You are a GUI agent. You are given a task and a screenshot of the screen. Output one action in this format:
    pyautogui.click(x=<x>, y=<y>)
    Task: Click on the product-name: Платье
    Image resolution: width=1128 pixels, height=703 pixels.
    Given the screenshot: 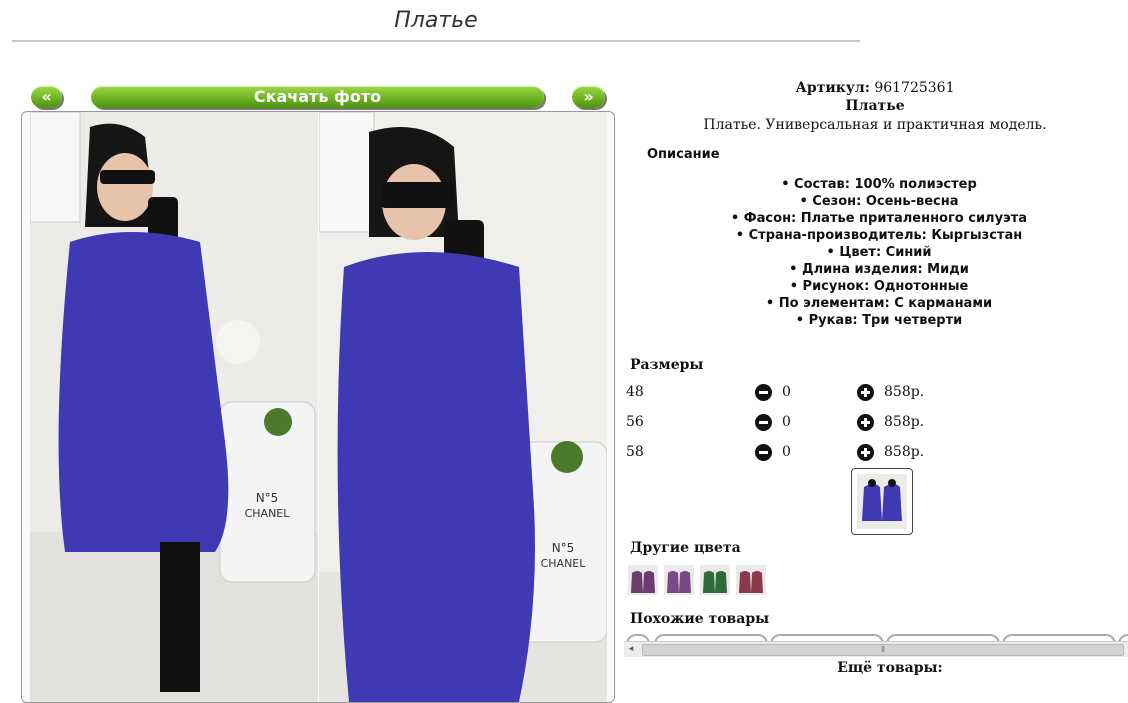 What is the action you would take?
    pyautogui.click(x=875, y=106)
    